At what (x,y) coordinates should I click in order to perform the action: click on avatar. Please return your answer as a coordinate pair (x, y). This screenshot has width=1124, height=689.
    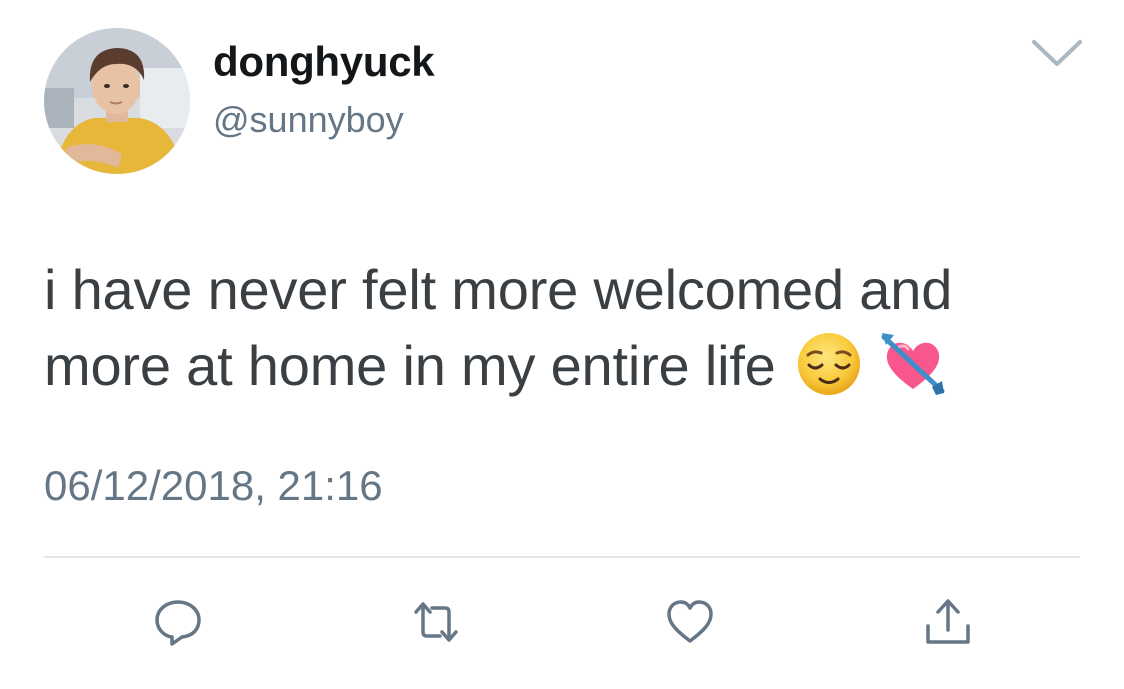
    Looking at the image, I should click on (117, 101).